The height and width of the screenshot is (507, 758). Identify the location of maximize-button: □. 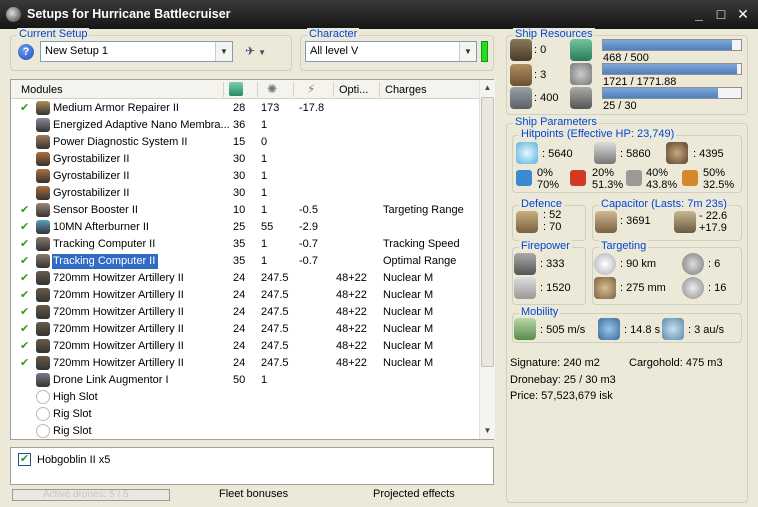
(721, 14).